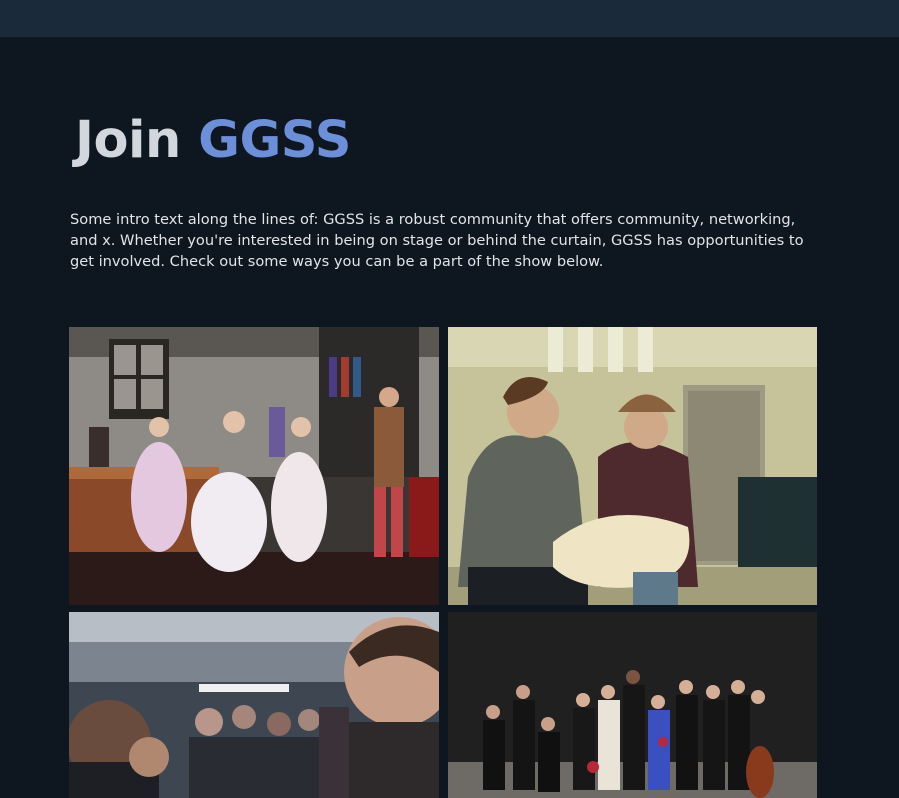 This screenshot has width=899, height=798. I want to click on page-title: Join GGSS, so click(213, 141).